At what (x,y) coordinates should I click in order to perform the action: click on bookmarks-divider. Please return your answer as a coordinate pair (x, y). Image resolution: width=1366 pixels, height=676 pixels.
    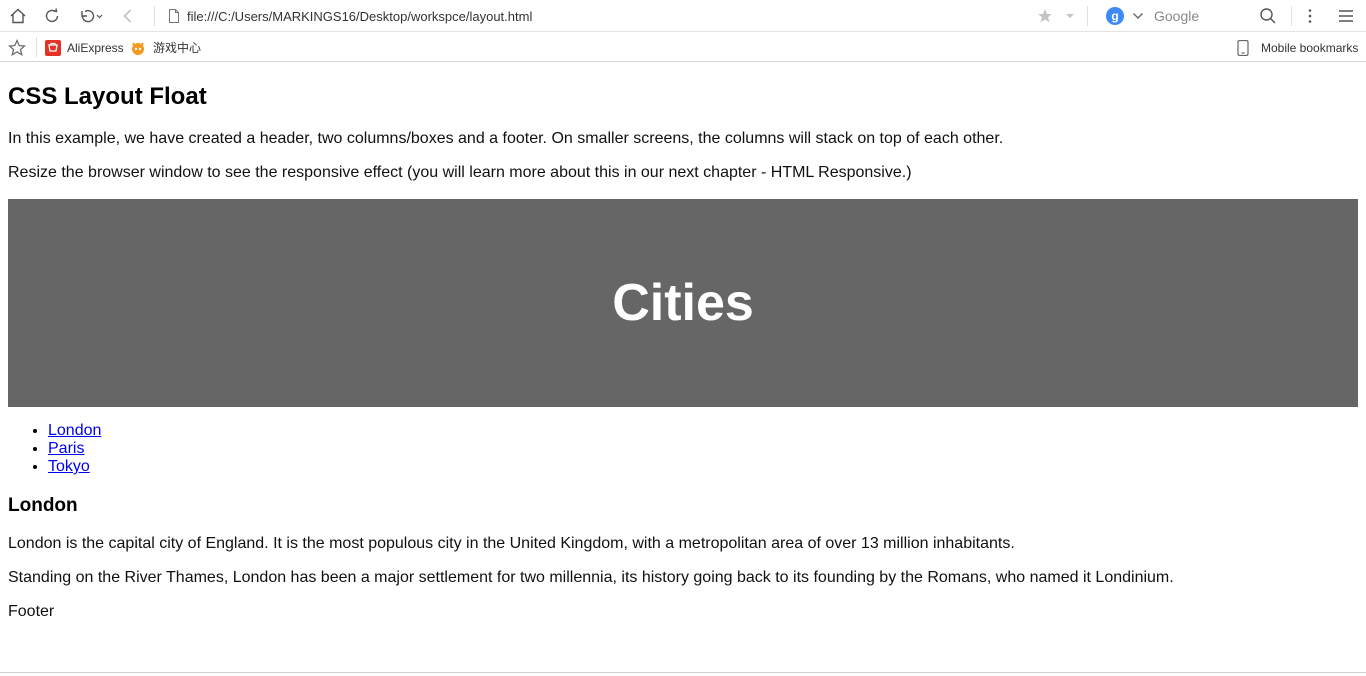
    Looking at the image, I should click on (36, 47).